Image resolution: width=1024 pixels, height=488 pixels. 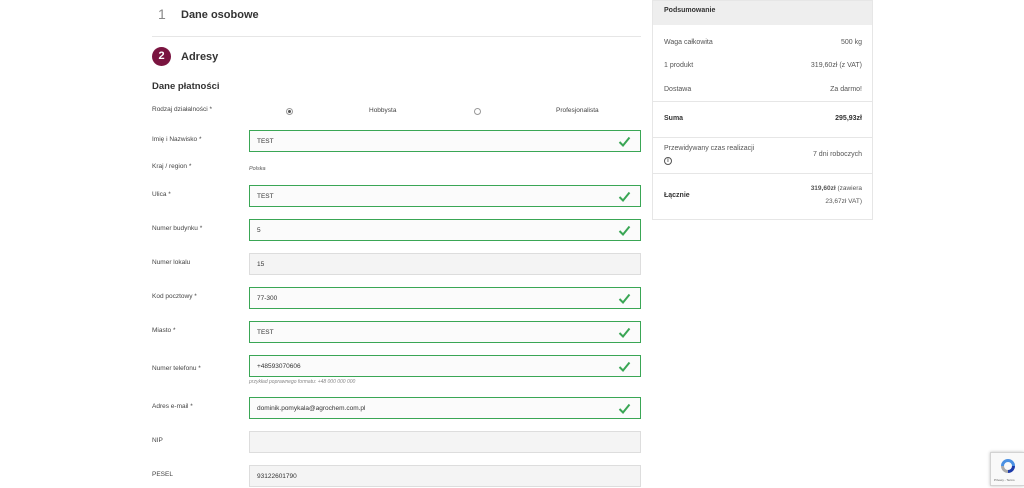 What do you see at coordinates (265, 196) in the screenshot?
I see `street-value: TEST` at bounding box center [265, 196].